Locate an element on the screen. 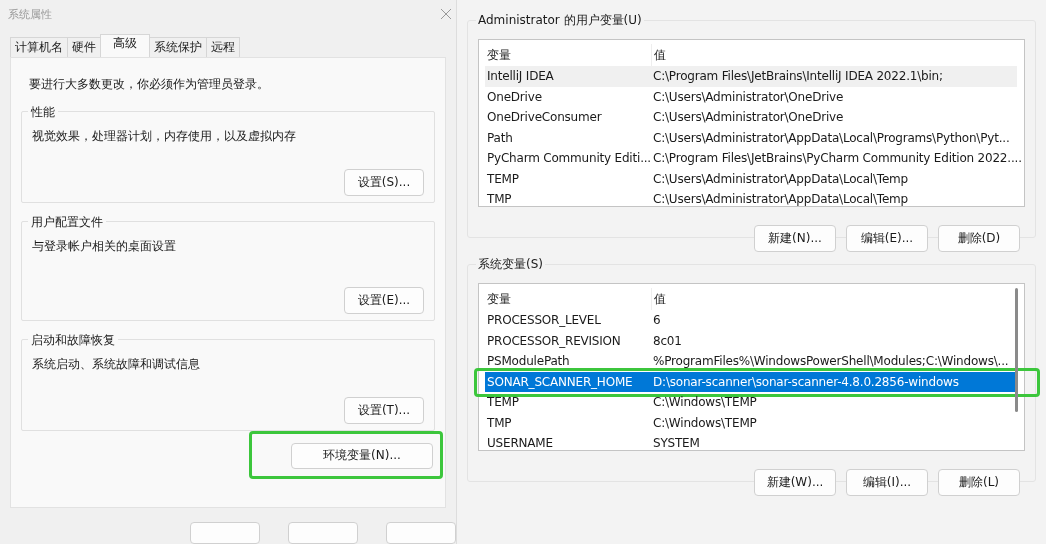 This screenshot has height=544, width=1046. variable-value: 8c01 is located at coordinates (667, 340).